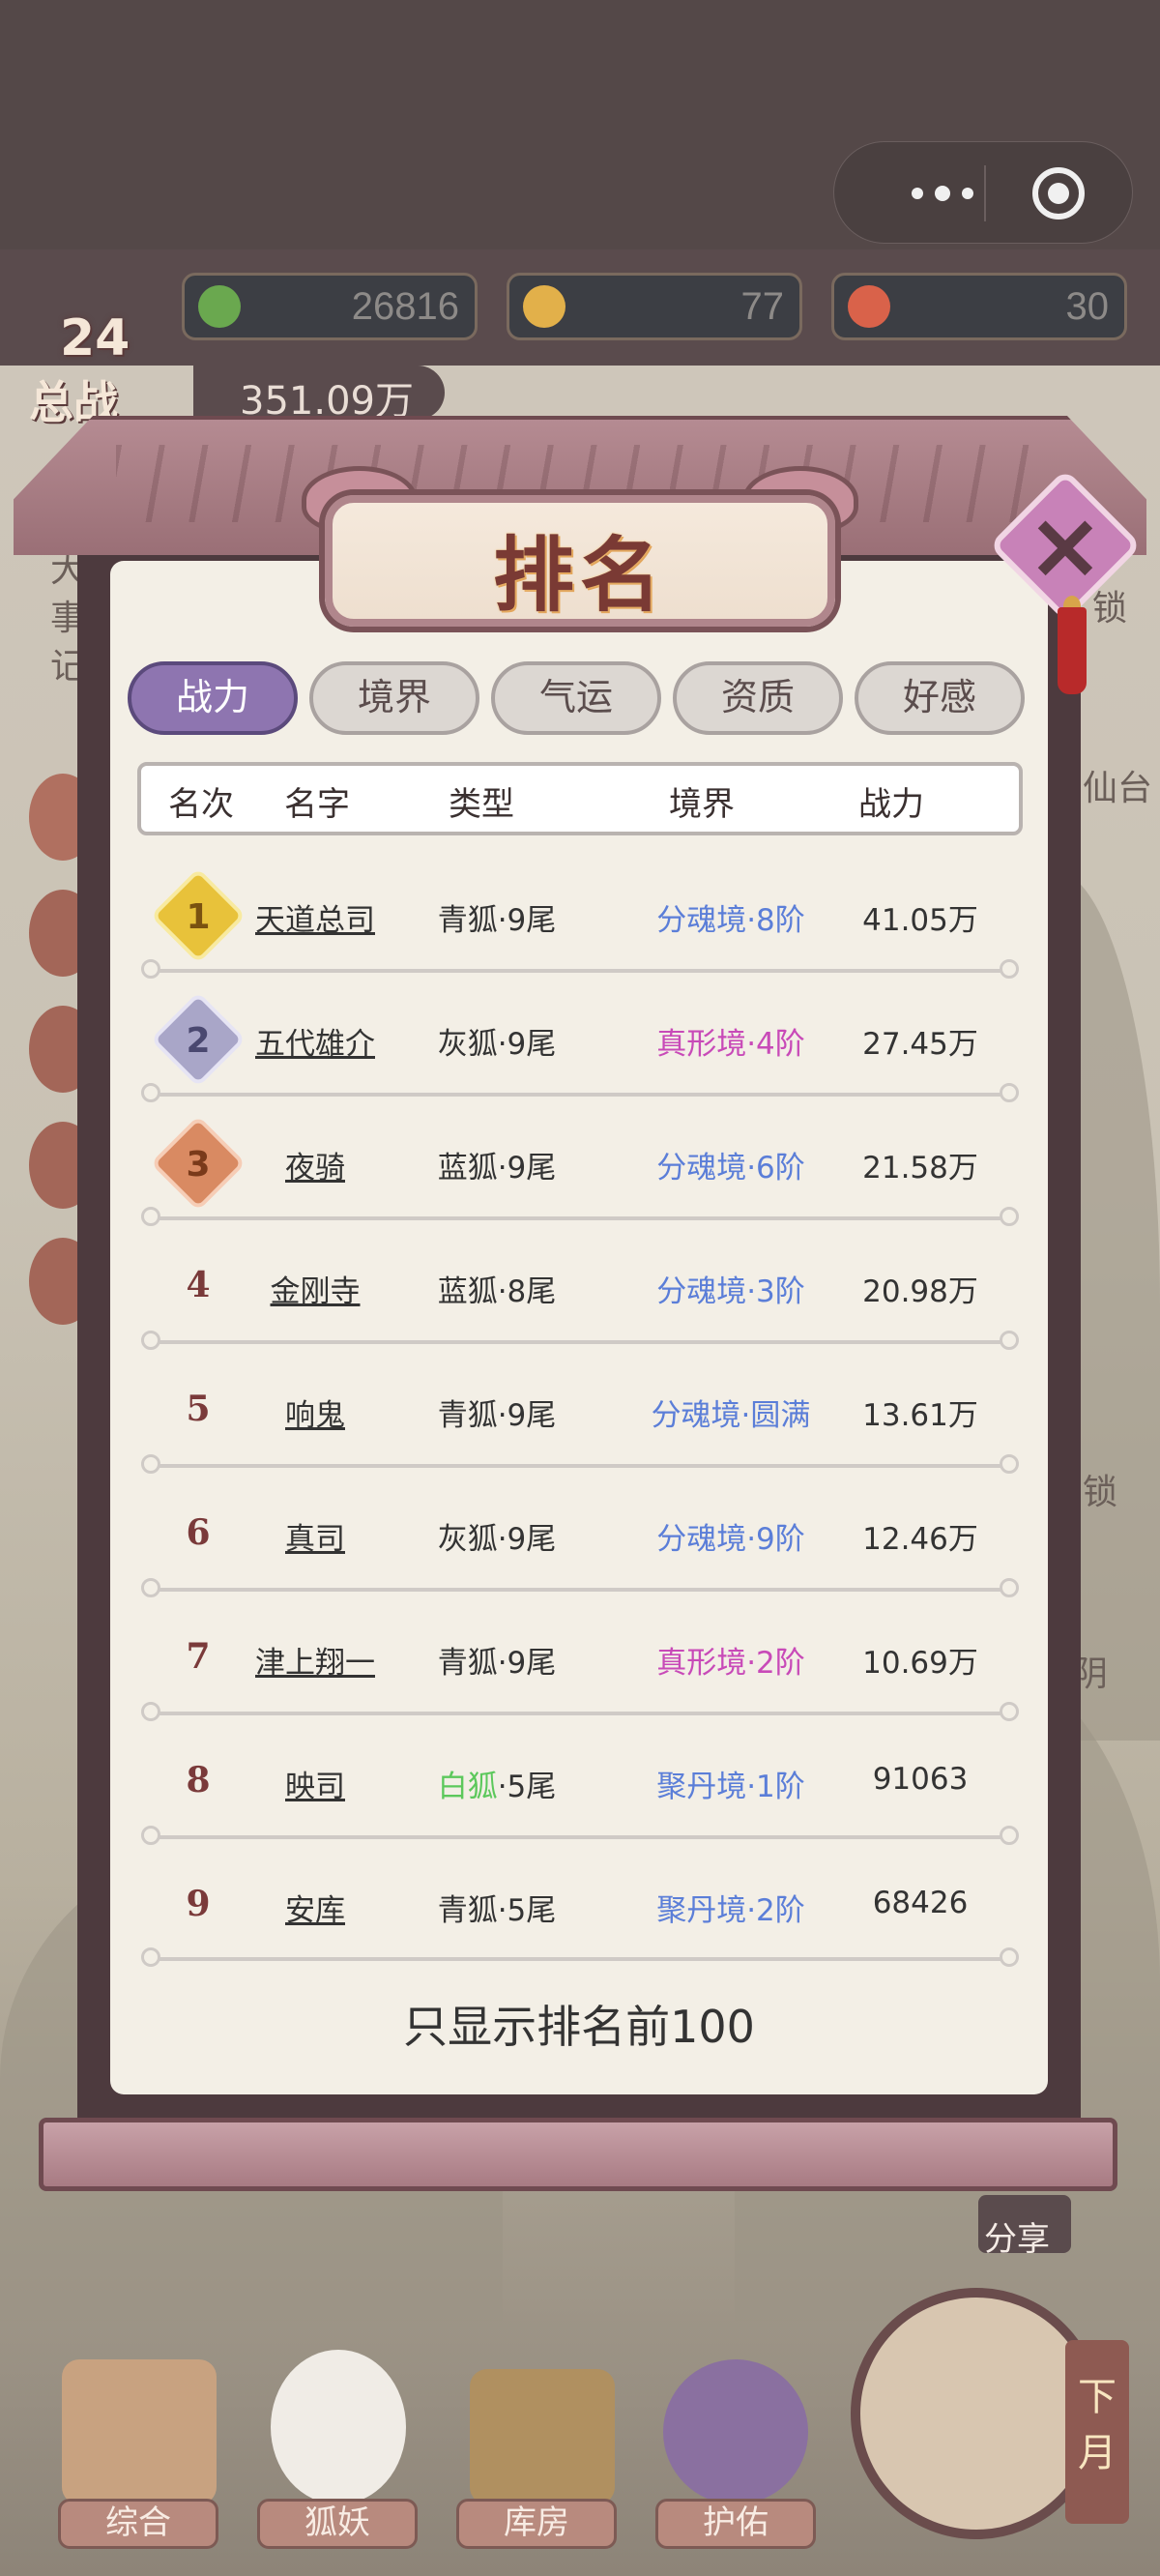 The width and height of the screenshot is (1160, 2576). What do you see at coordinates (330, 306) in the screenshot?
I see `resource-jade: 26816` at bounding box center [330, 306].